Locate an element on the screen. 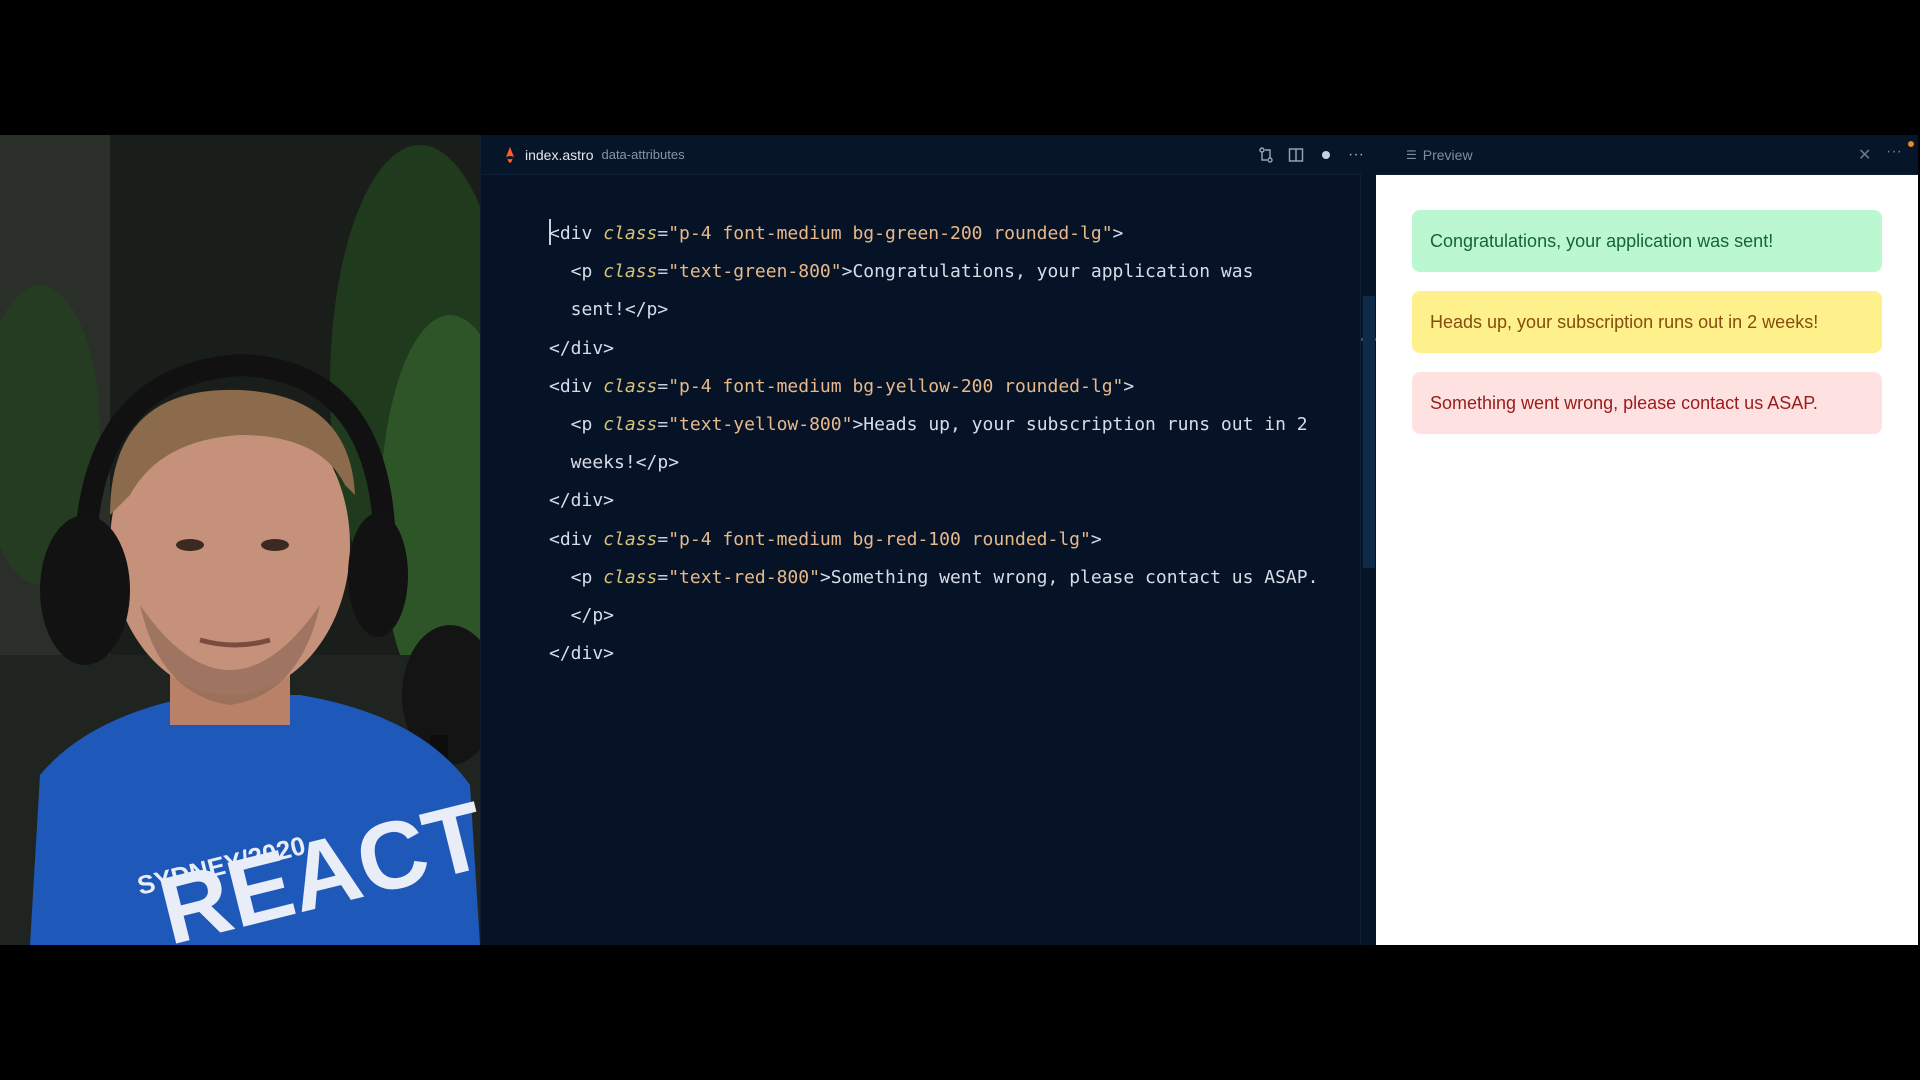 The height and width of the screenshot is (1080, 1920). close-icon: ✕ is located at coordinates (1864, 155).